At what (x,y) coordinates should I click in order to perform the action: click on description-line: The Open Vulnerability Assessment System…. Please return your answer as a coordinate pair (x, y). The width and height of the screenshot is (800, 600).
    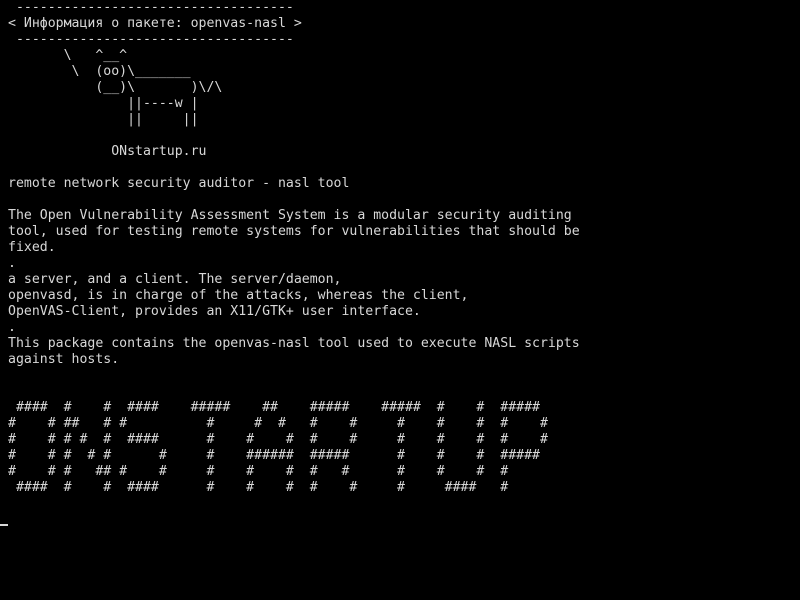
    Looking at the image, I should click on (290, 215).